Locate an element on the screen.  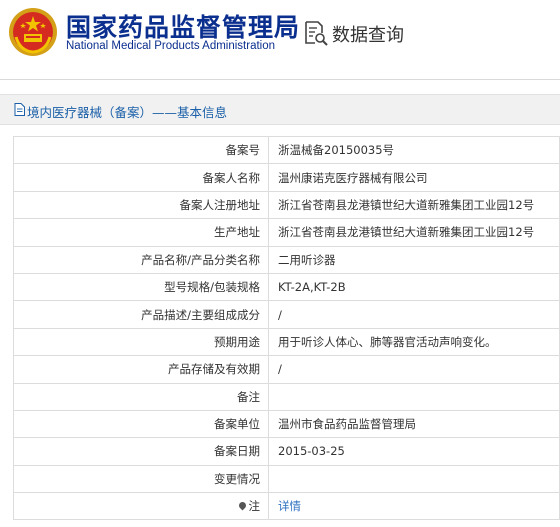
site-title-cn: 国家药品监督管理局 is located at coordinates (183, 26).